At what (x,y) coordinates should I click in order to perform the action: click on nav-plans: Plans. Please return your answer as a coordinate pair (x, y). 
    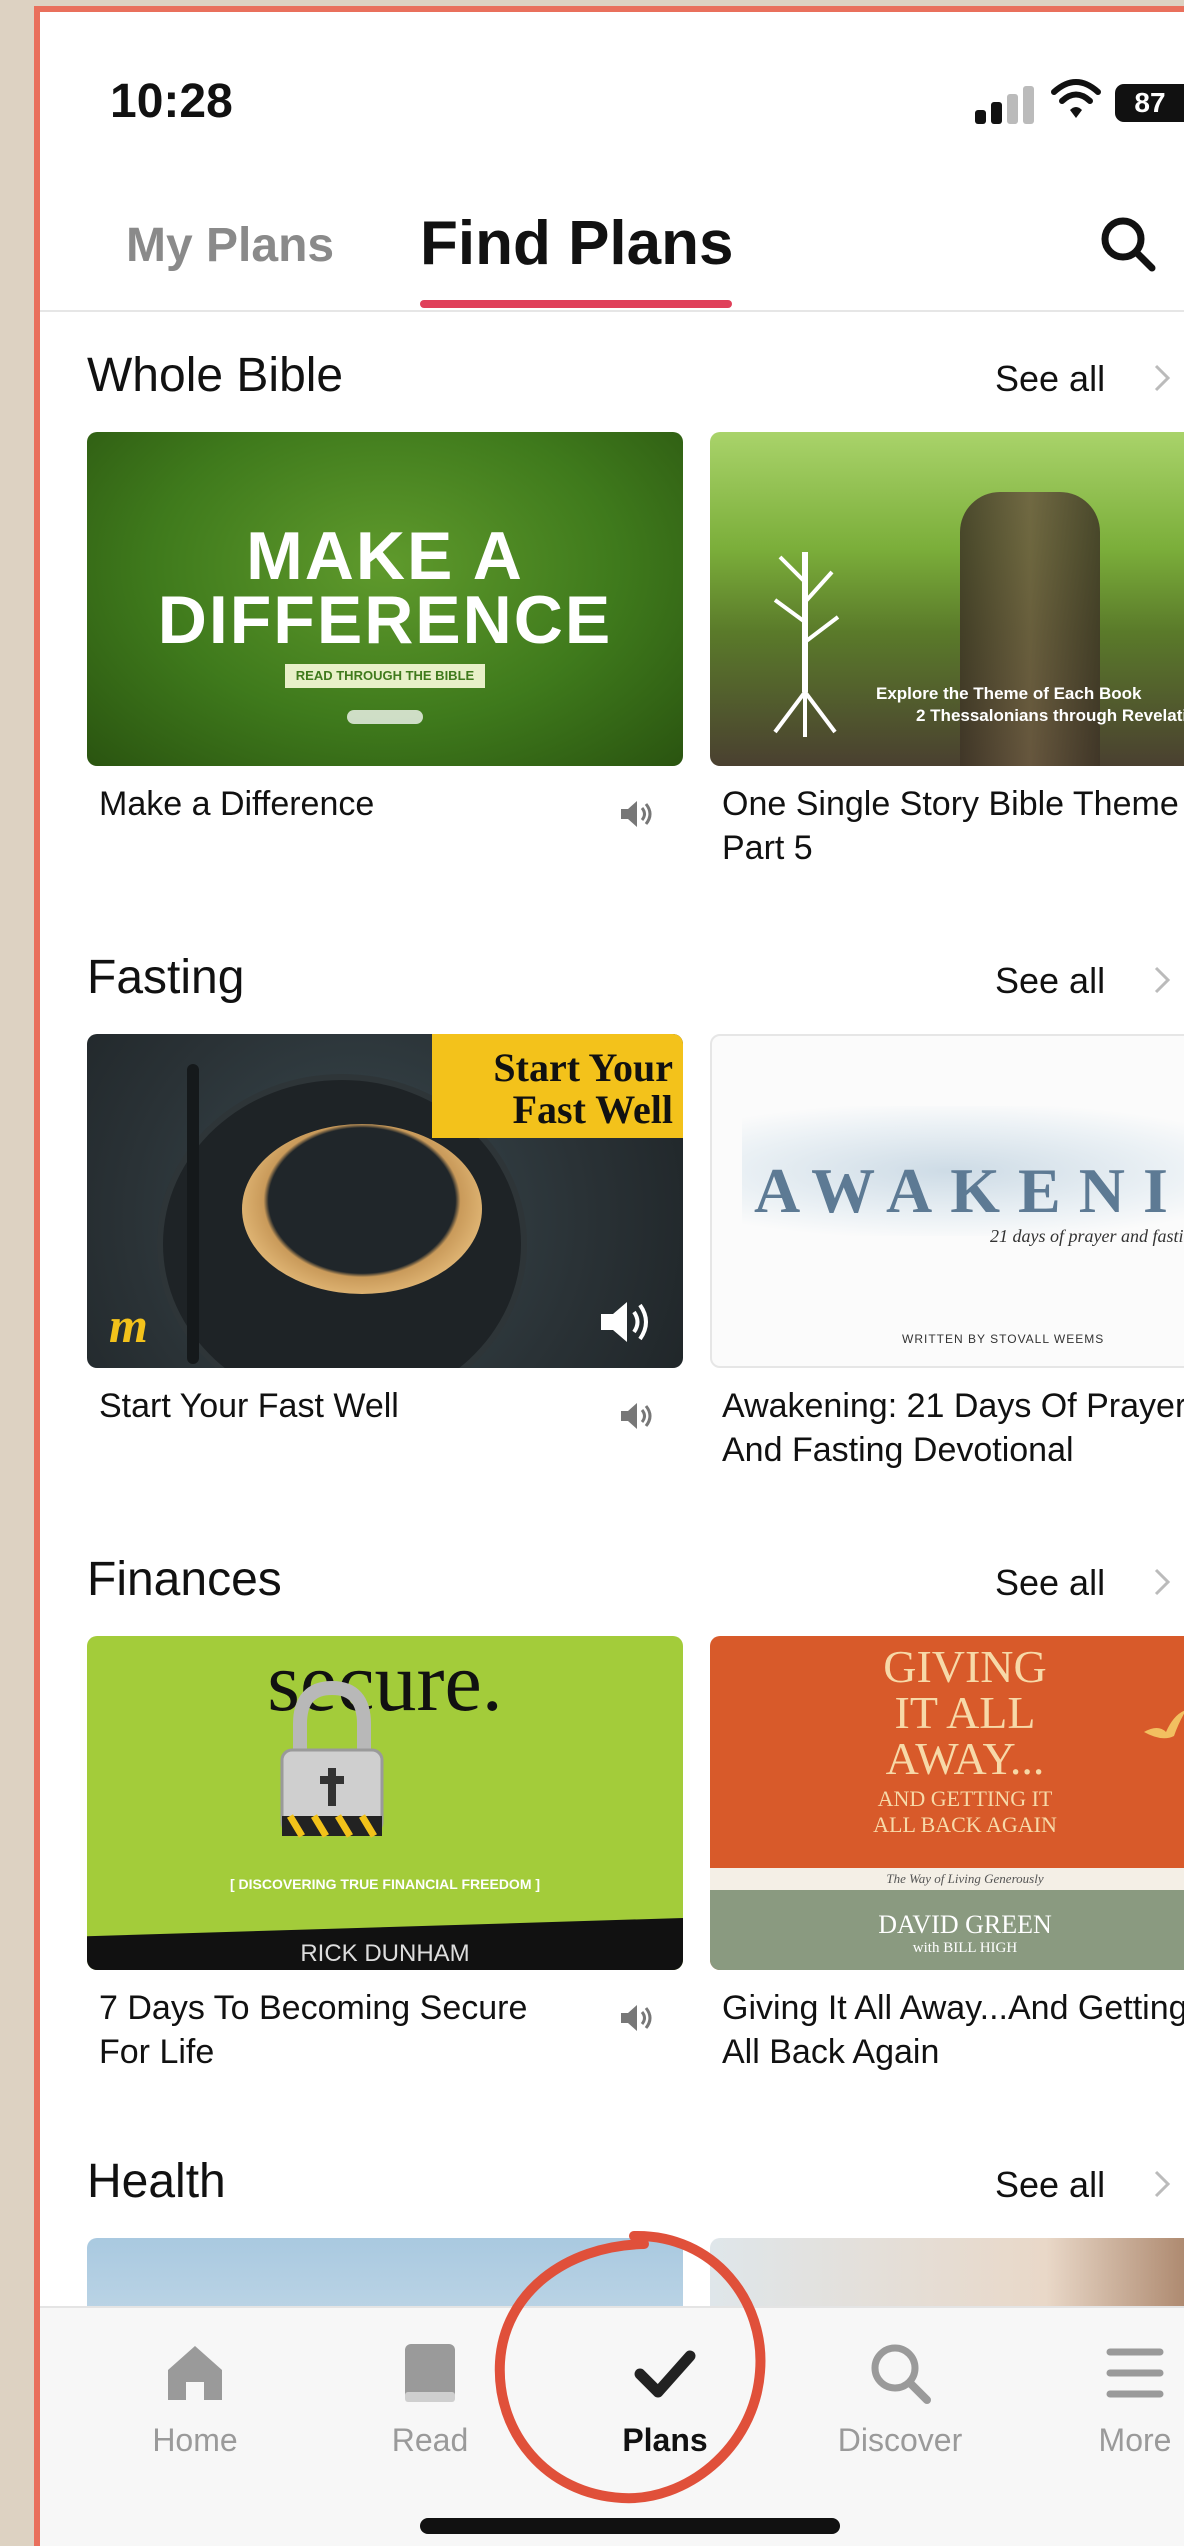
    Looking at the image, I should click on (665, 2398).